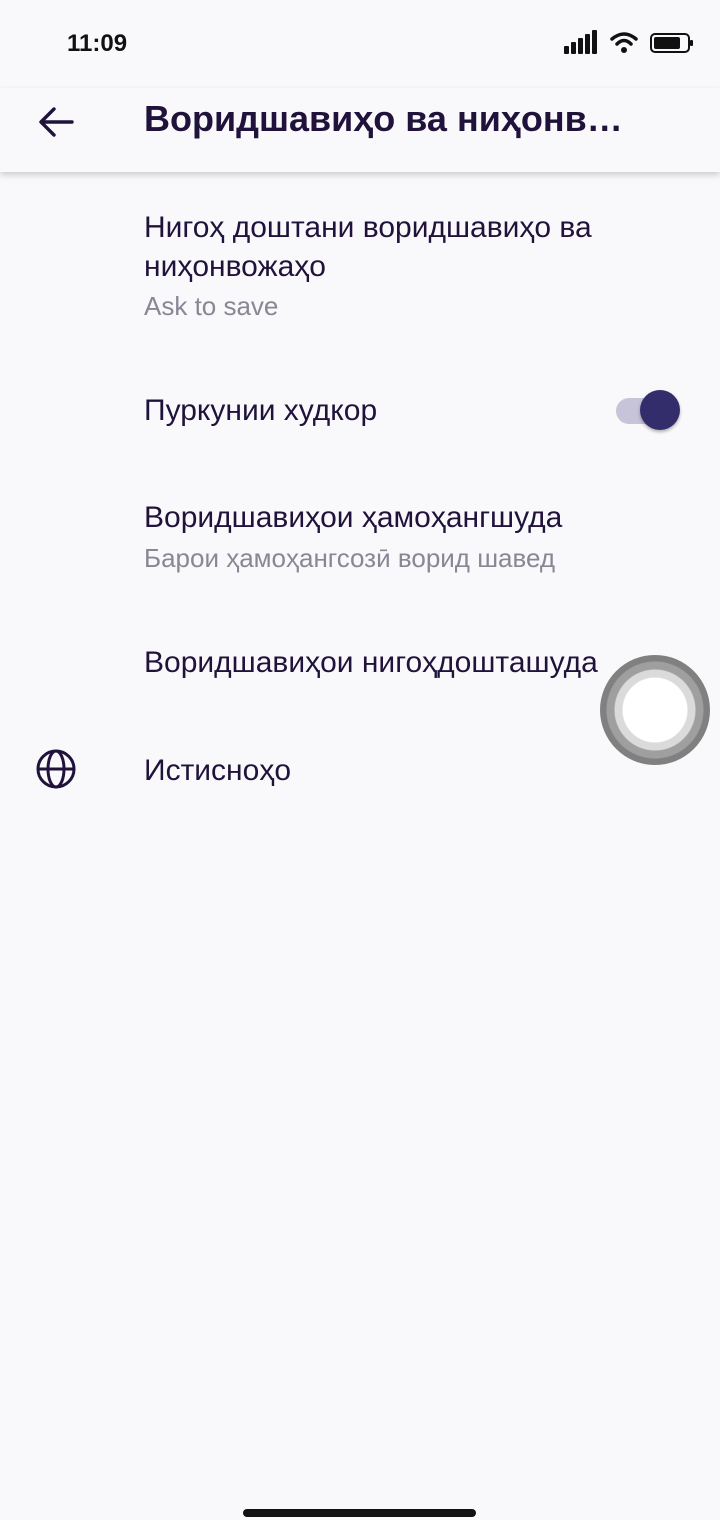  Describe the element at coordinates (56, 769) in the screenshot. I see `globe-icon` at that location.